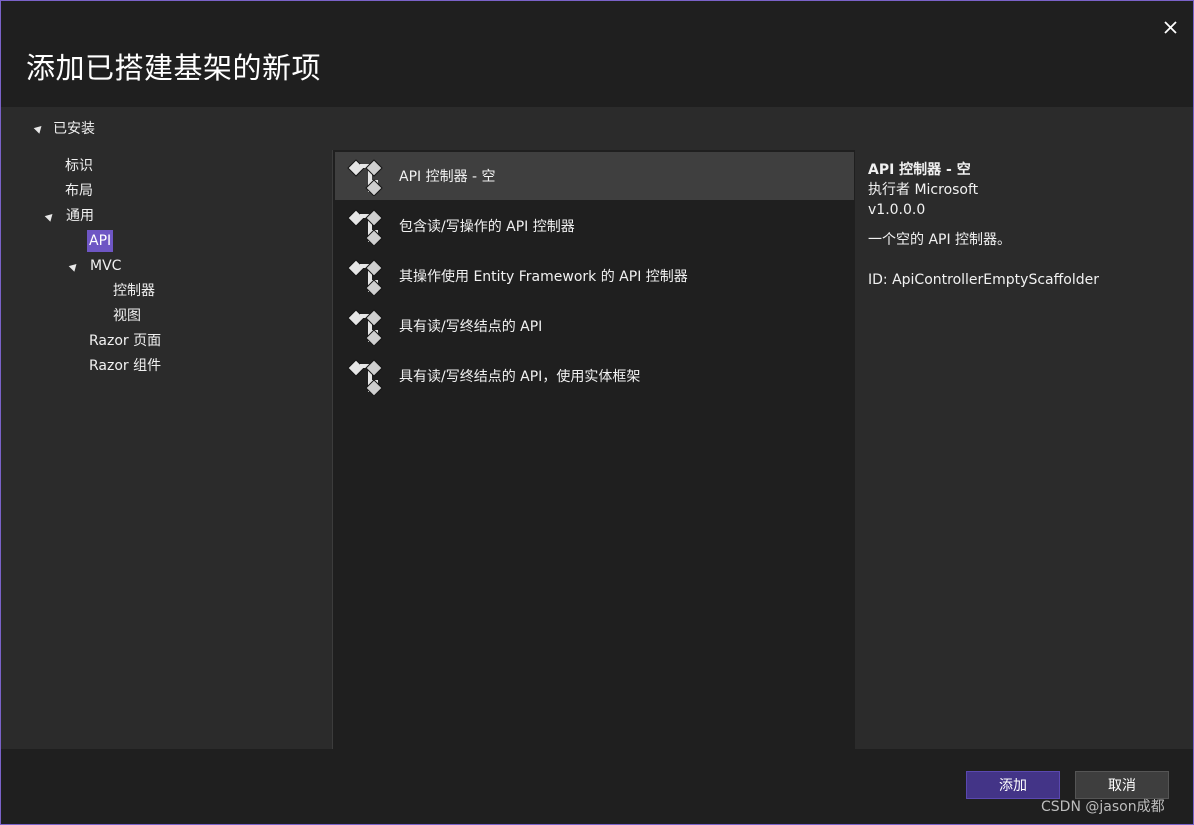 The height and width of the screenshot is (825, 1194). I want to click on list-item-label: 具有读/写终结点的 API，使用实体框架, so click(520, 377).